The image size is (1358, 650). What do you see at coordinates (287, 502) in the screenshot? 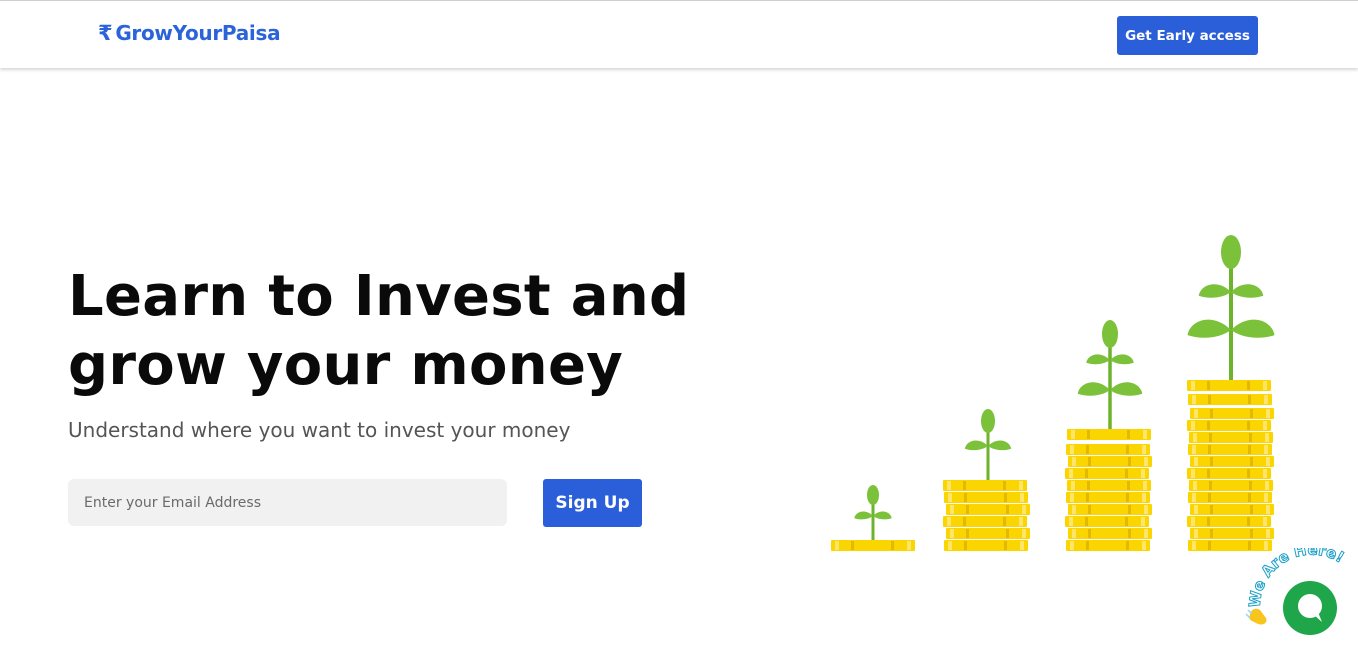
I see `email-input` at bounding box center [287, 502].